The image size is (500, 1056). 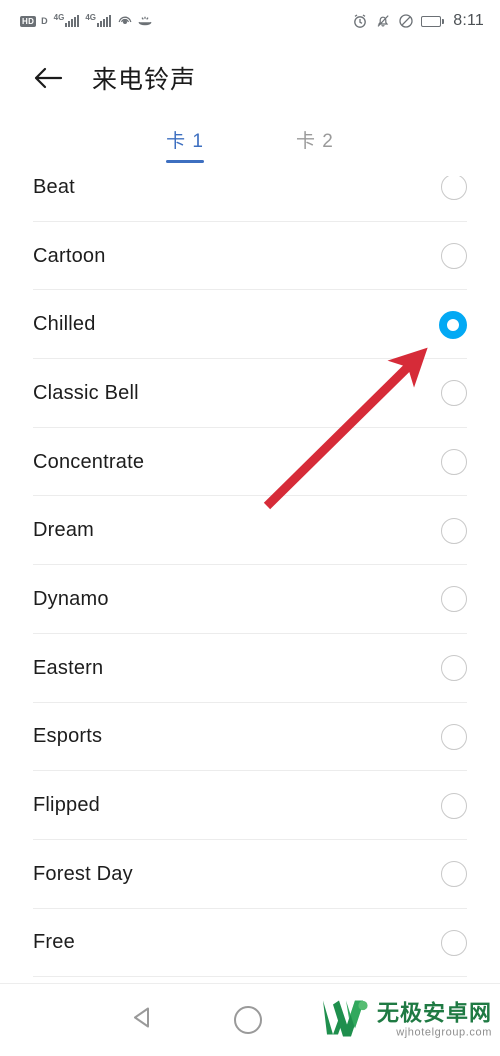 I want to click on watermark-text: 无极安卓网 wjhotelgroup.com, so click(x=434, y=1020).